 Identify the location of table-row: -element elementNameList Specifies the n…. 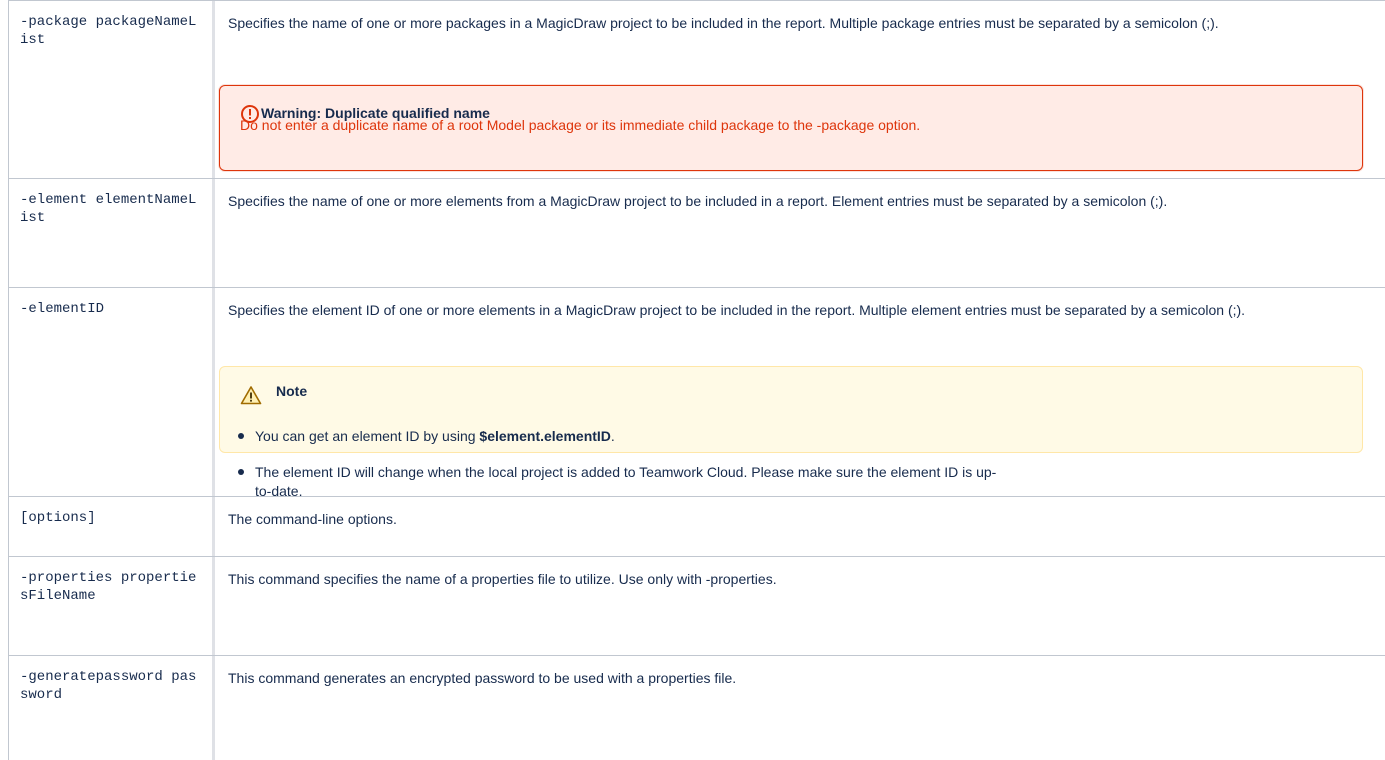
(696, 233).